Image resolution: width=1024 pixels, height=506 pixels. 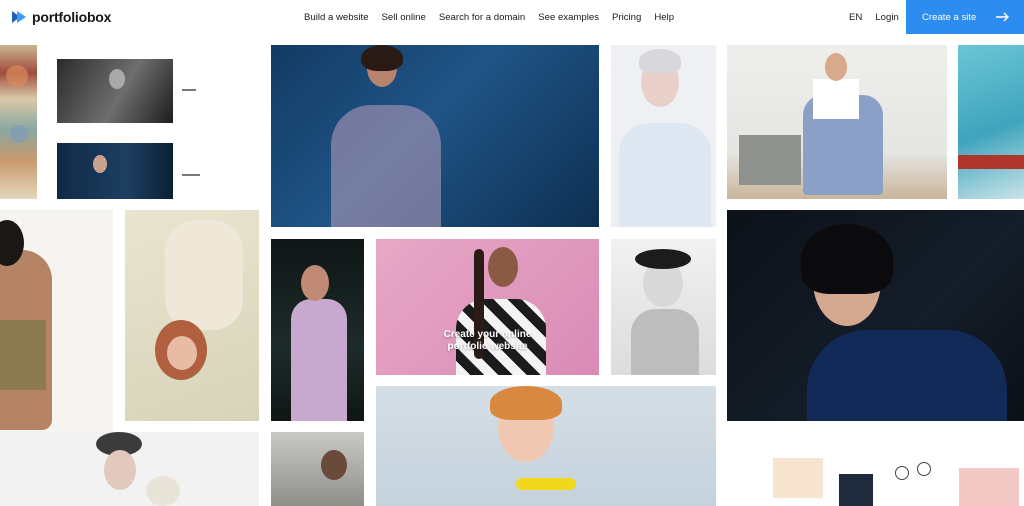 What do you see at coordinates (663, 307) in the screenshot?
I see `gallery-image-hat-portrait-bw` at bounding box center [663, 307].